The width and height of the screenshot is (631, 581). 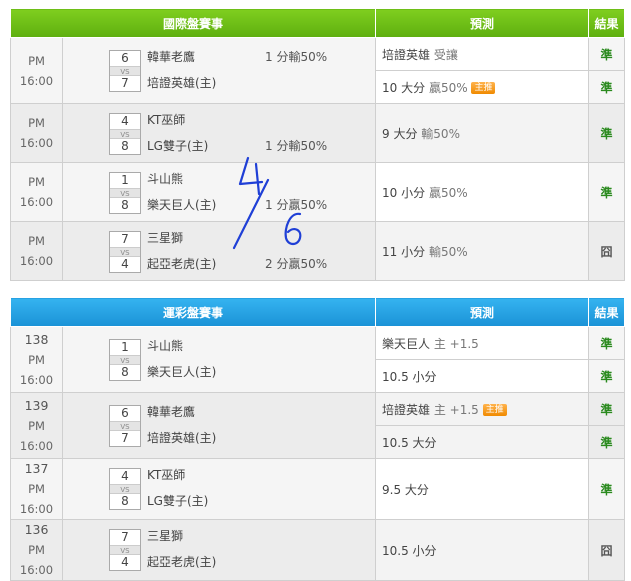 I want to click on prediction-cell: 培證英雄 主 +1.5 主推, so click(x=482, y=409).